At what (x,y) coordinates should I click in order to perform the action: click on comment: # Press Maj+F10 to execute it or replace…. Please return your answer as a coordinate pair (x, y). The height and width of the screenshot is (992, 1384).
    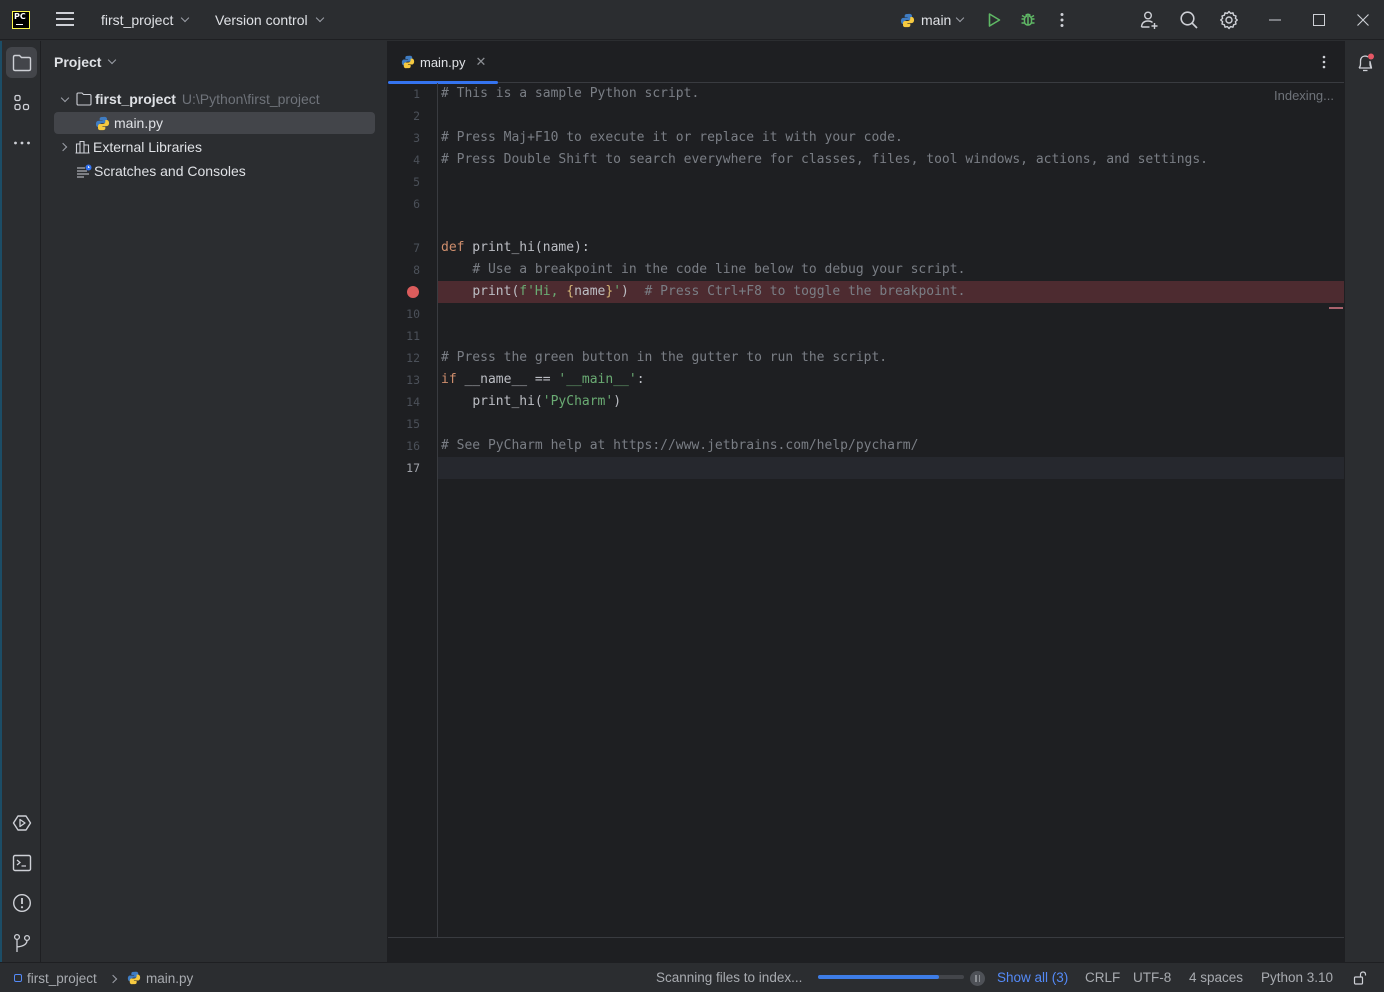
    Looking at the image, I should click on (672, 137).